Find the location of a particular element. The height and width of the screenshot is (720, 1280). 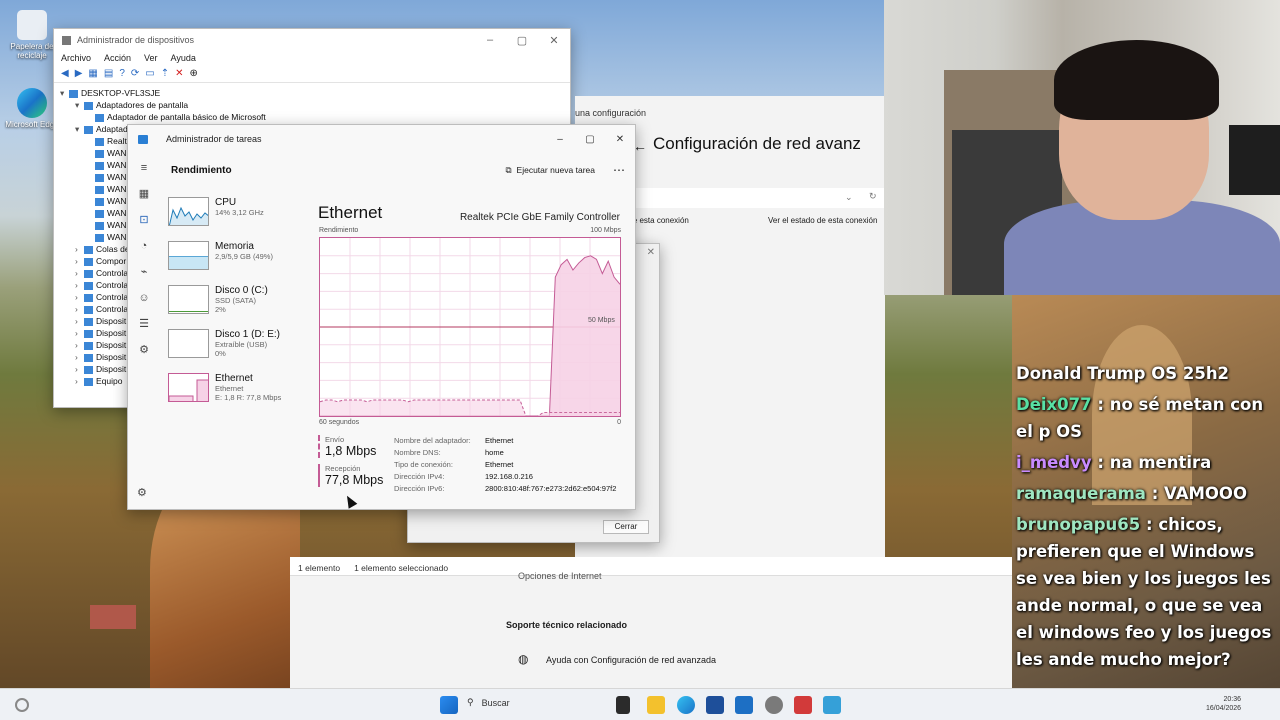

explorer-status-bar: 1 elemento 1 elemento seleccionado is located at coordinates (651, 566).